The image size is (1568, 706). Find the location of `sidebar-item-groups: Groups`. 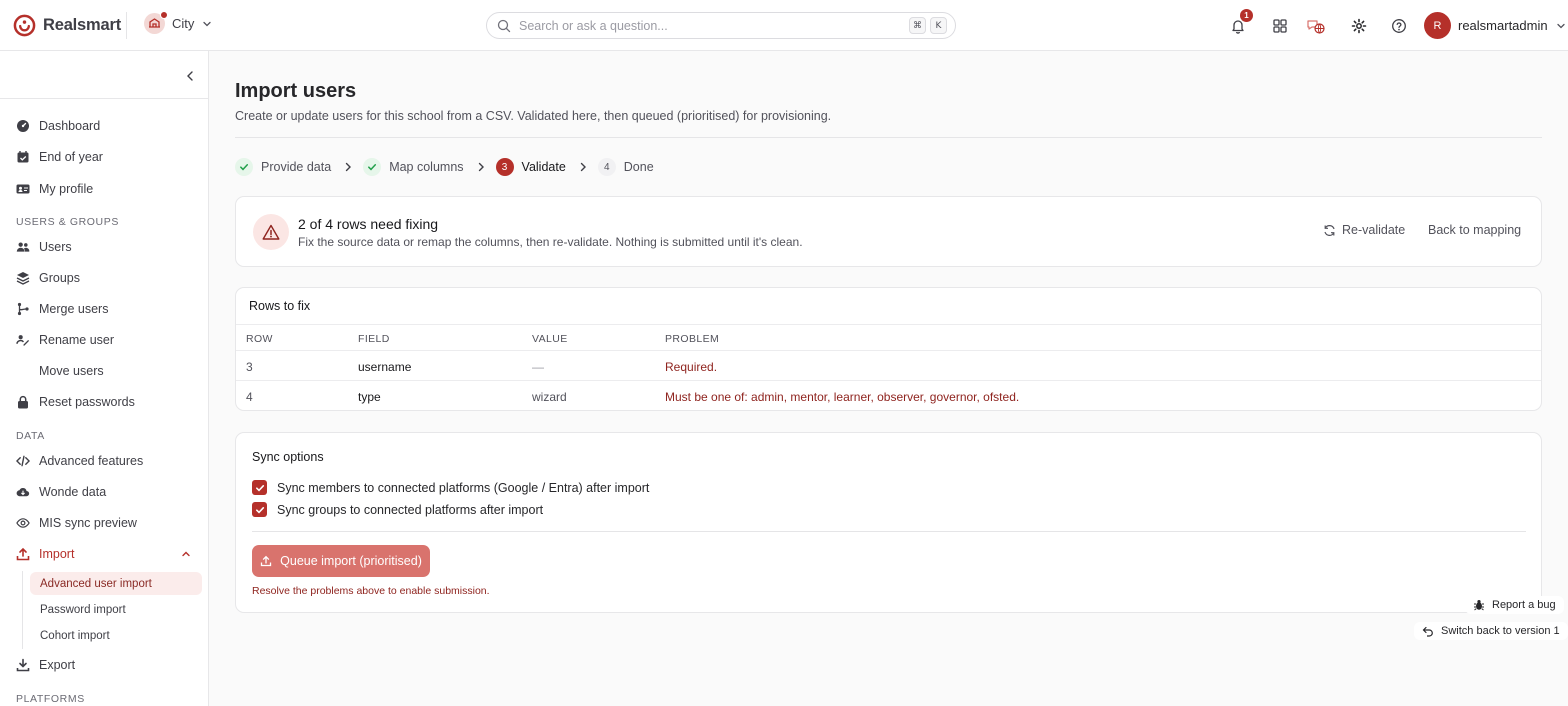

sidebar-item-groups: Groups is located at coordinates (48, 278).